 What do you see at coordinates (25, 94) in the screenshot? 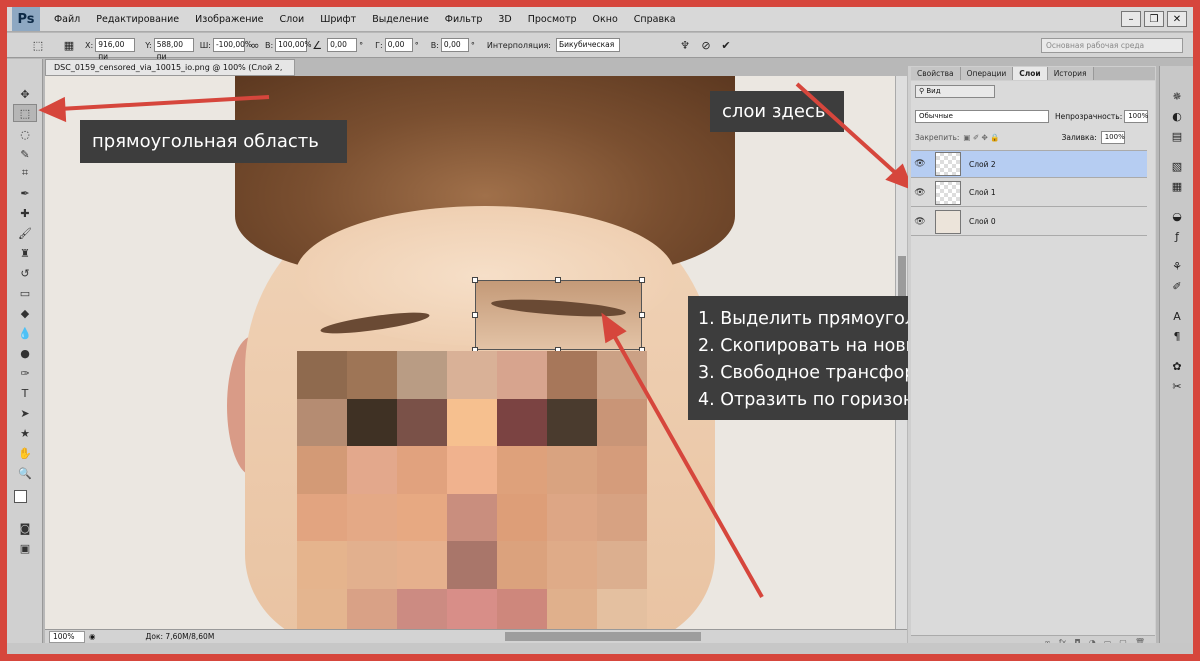
I see `move-tool-icon: ✥` at bounding box center [25, 94].